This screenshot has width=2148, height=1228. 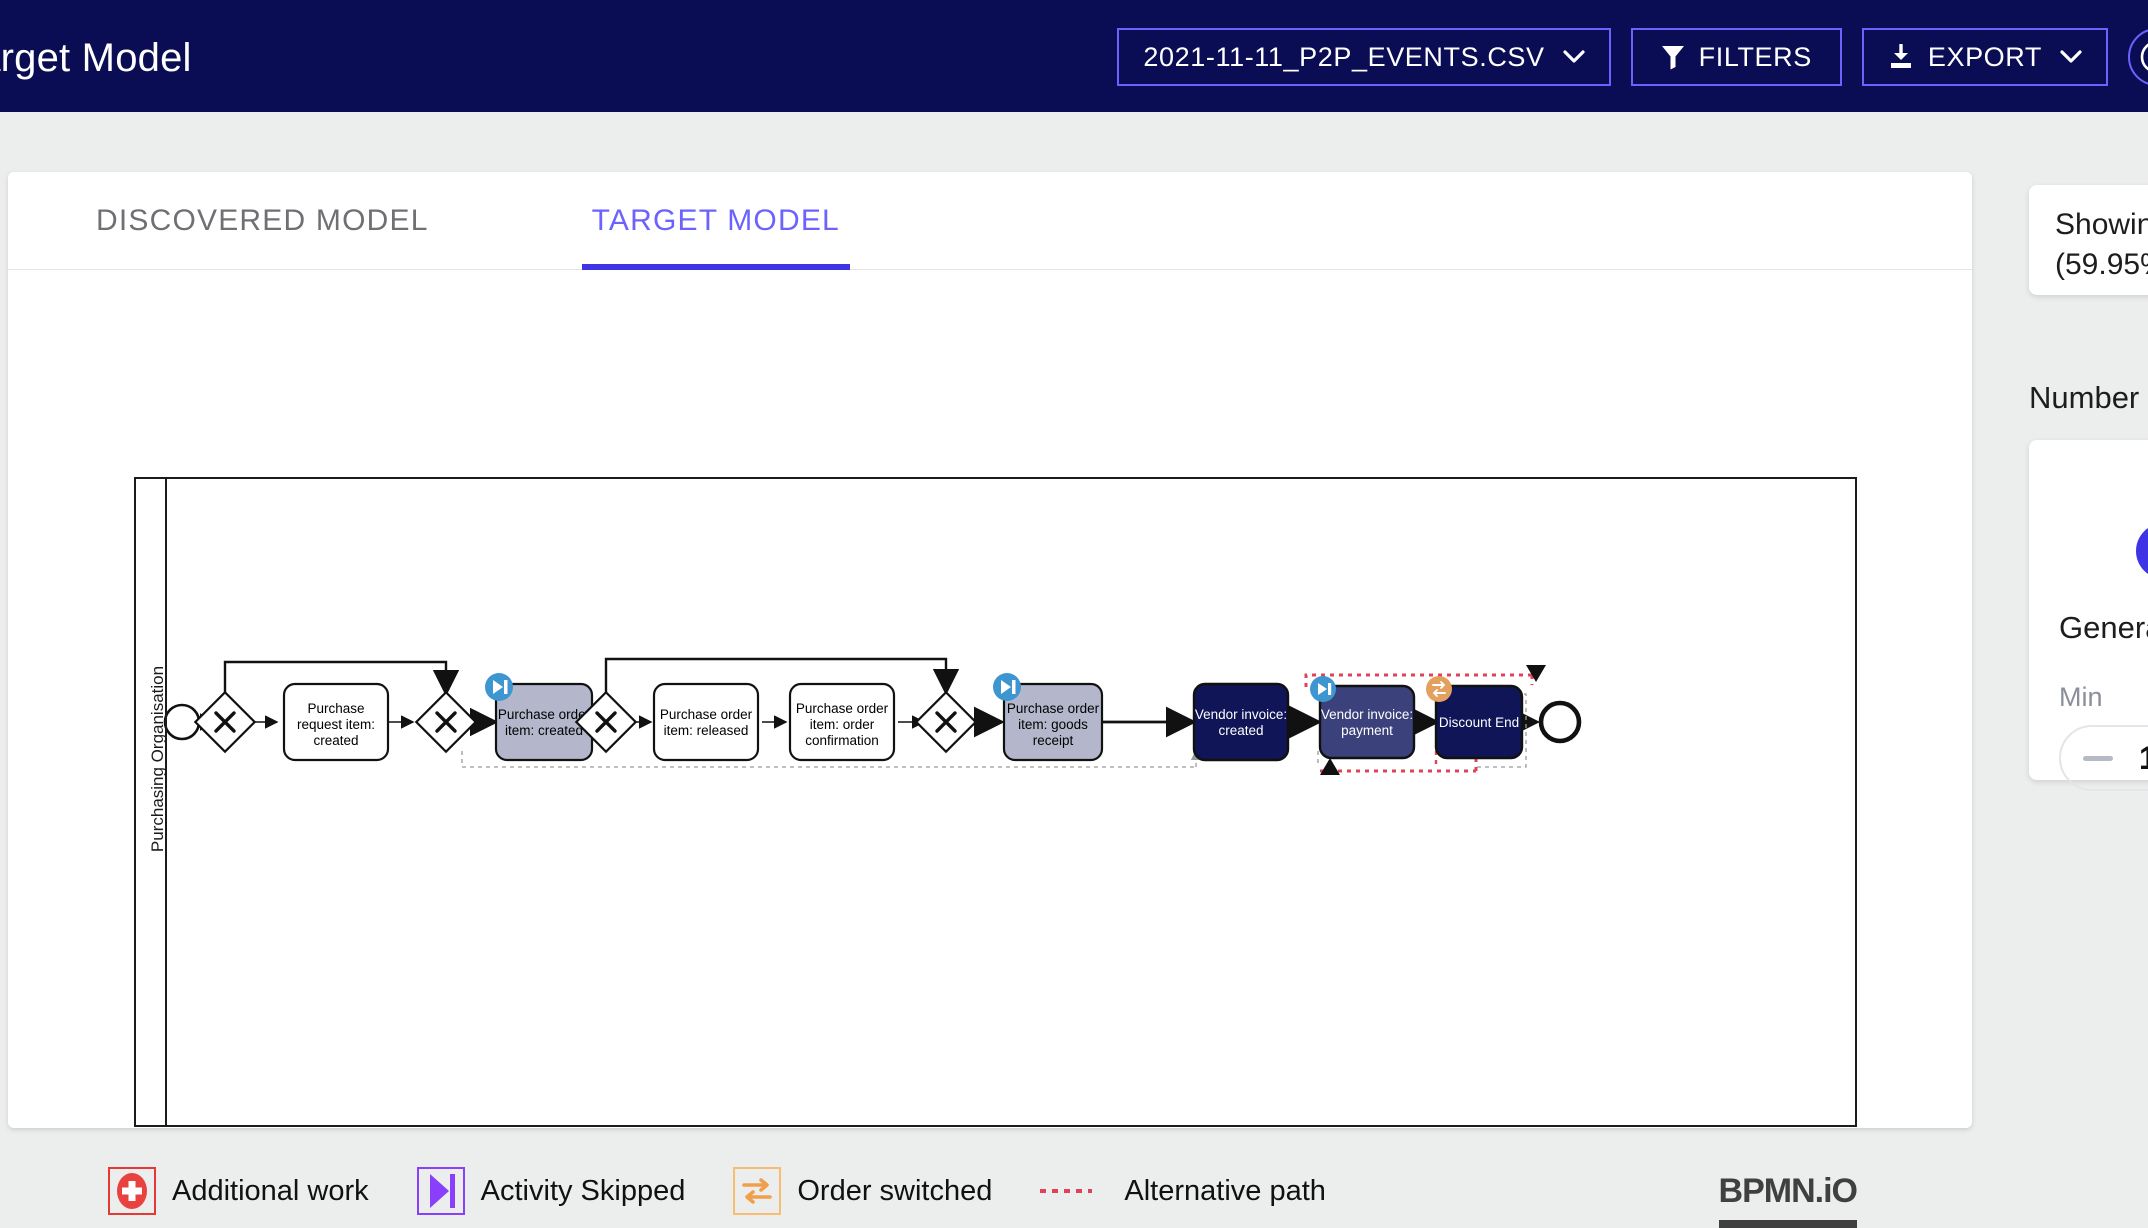 What do you see at coordinates (2101, 224) in the screenshot?
I see `showing-line-1: Showing` at bounding box center [2101, 224].